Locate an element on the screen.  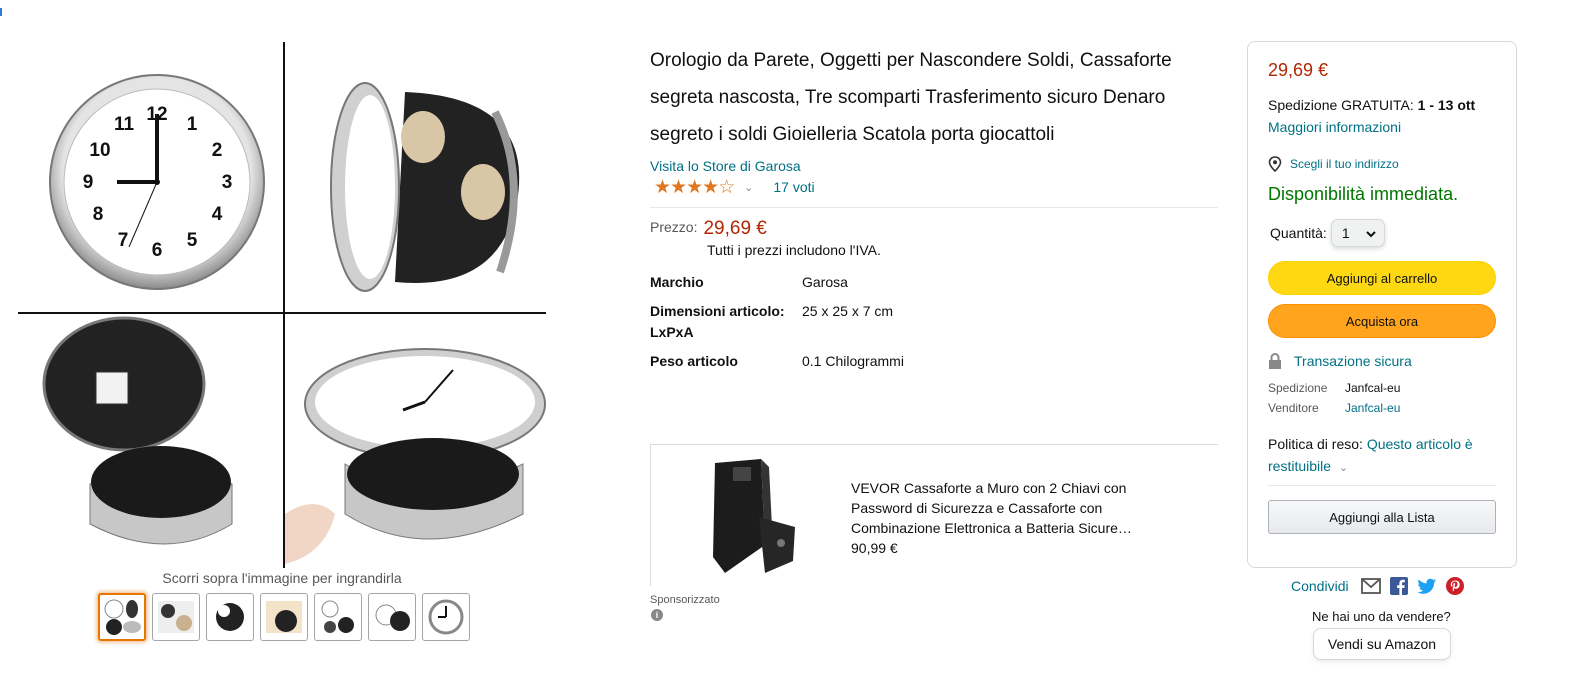
info-icon: i is located at coordinates (657, 615).